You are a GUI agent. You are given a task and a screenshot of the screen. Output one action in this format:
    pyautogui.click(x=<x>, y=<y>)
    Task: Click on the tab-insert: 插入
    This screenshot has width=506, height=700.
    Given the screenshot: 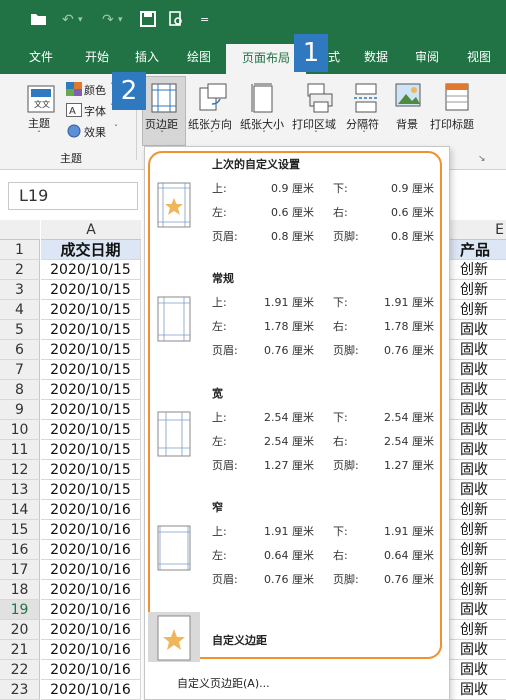 What is the action you would take?
    pyautogui.click(x=147, y=57)
    